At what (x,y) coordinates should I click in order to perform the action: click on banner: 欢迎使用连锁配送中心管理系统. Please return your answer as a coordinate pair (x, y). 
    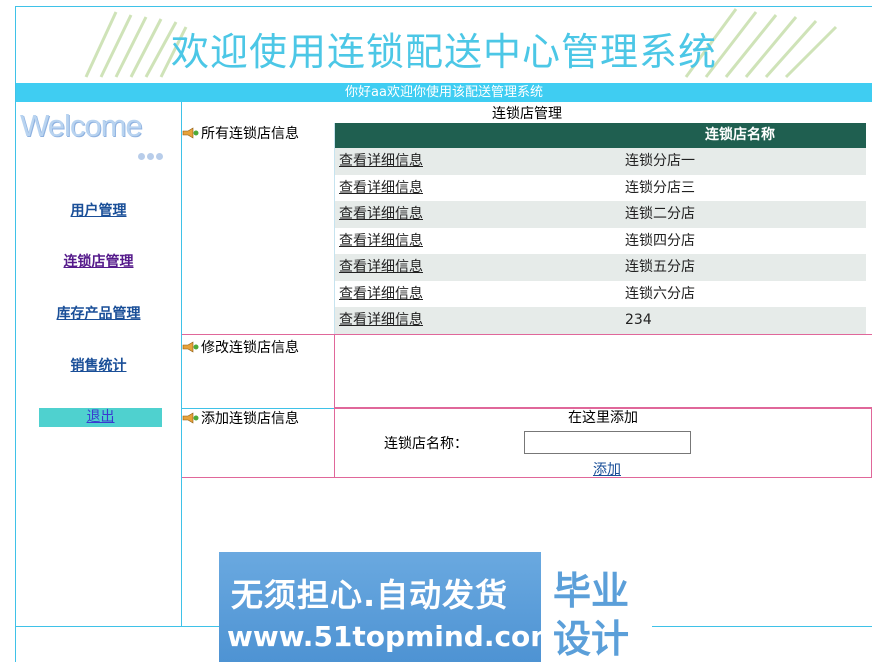
    Looking at the image, I should click on (444, 45).